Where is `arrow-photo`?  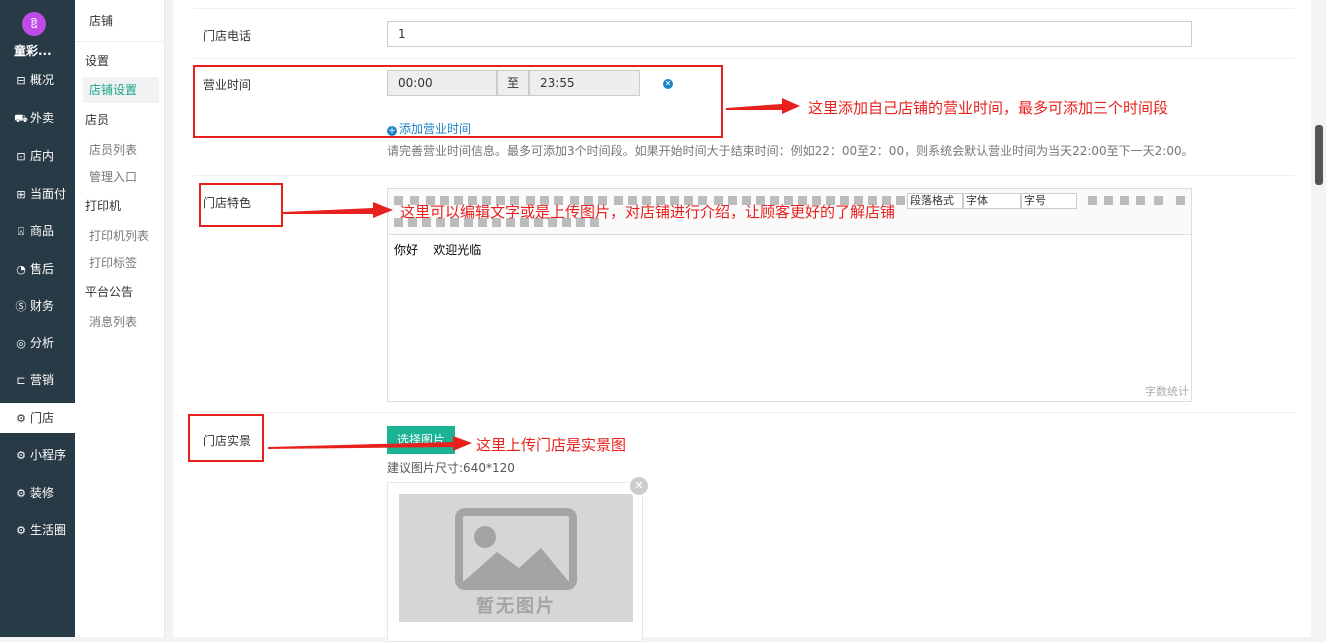 arrow-photo is located at coordinates (370, 443).